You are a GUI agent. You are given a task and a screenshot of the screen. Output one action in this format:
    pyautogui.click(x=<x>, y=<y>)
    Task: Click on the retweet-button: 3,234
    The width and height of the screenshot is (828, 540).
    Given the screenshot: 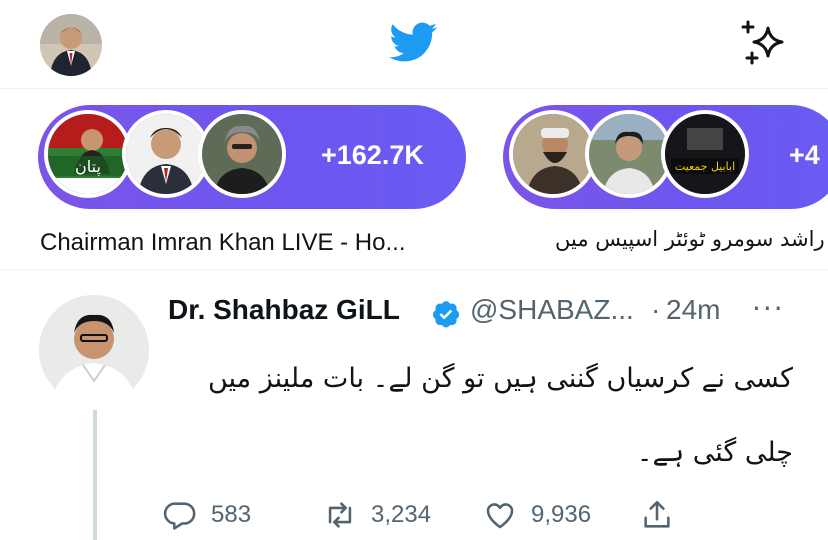 What is the action you would take?
    pyautogui.click(x=377, y=515)
    